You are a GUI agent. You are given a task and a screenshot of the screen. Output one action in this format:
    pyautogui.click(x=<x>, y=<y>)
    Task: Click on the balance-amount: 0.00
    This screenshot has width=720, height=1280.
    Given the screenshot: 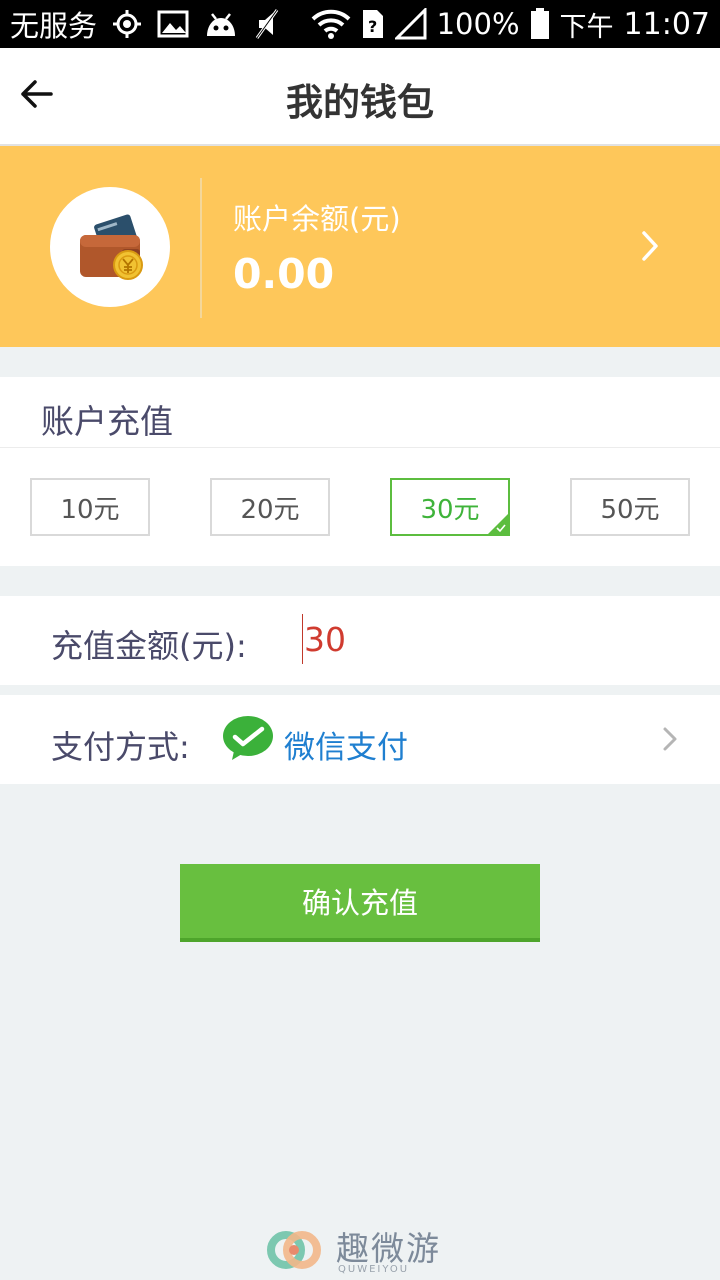 What is the action you would take?
    pyautogui.click(x=284, y=274)
    